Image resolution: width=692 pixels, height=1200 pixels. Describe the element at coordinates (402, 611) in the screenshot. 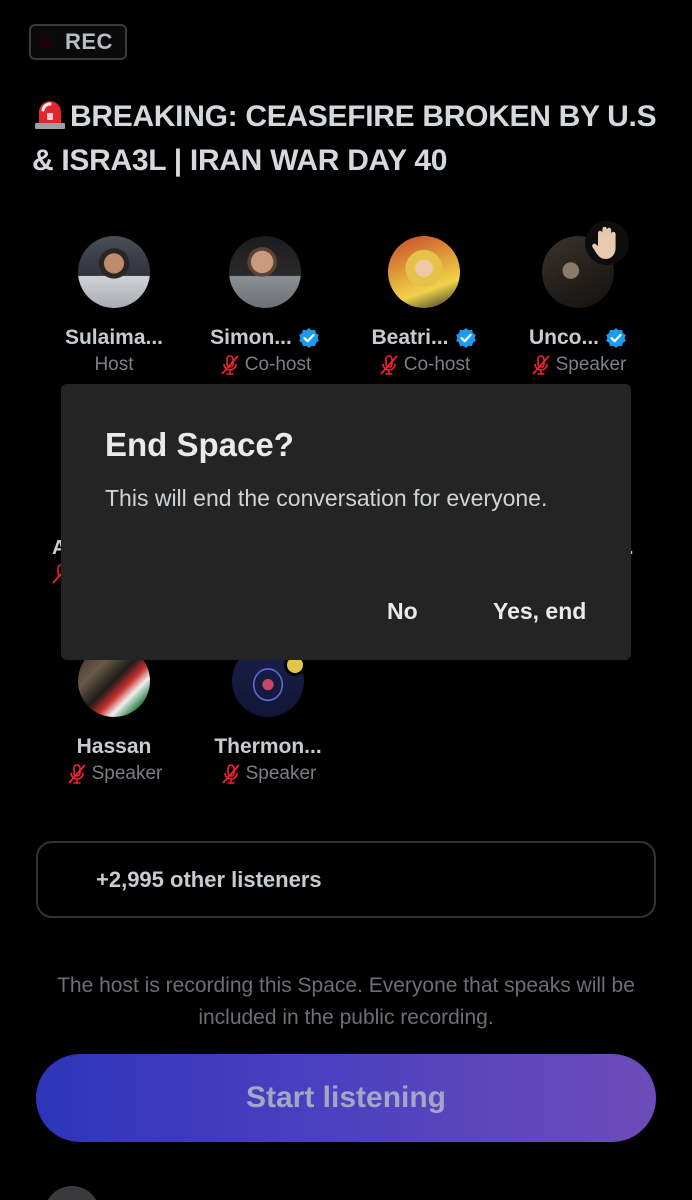

I see `no-button: No` at that location.